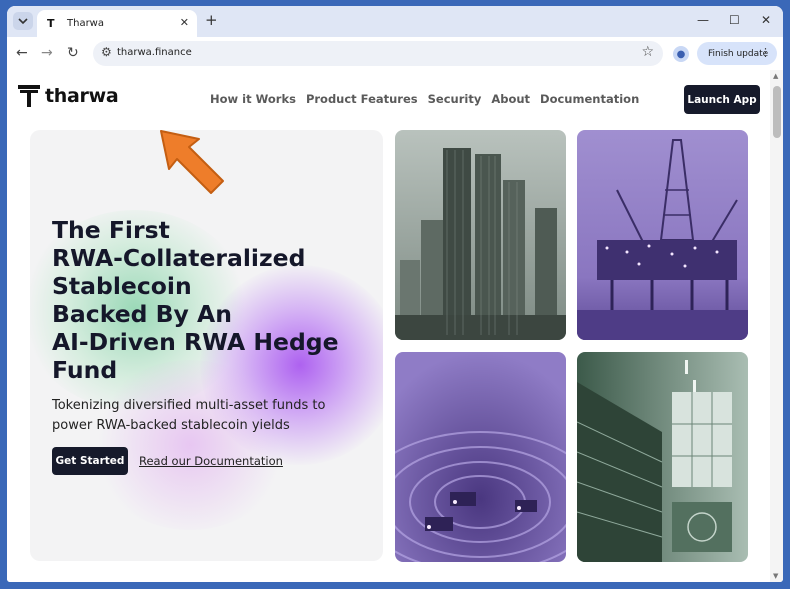 Image resolution: width=790 pixels, height=589 pixels. What do you see at coordinates (192, 162) in the screenshot?
I see `pointer-arrow-icon` at bounding box center [192, 162].